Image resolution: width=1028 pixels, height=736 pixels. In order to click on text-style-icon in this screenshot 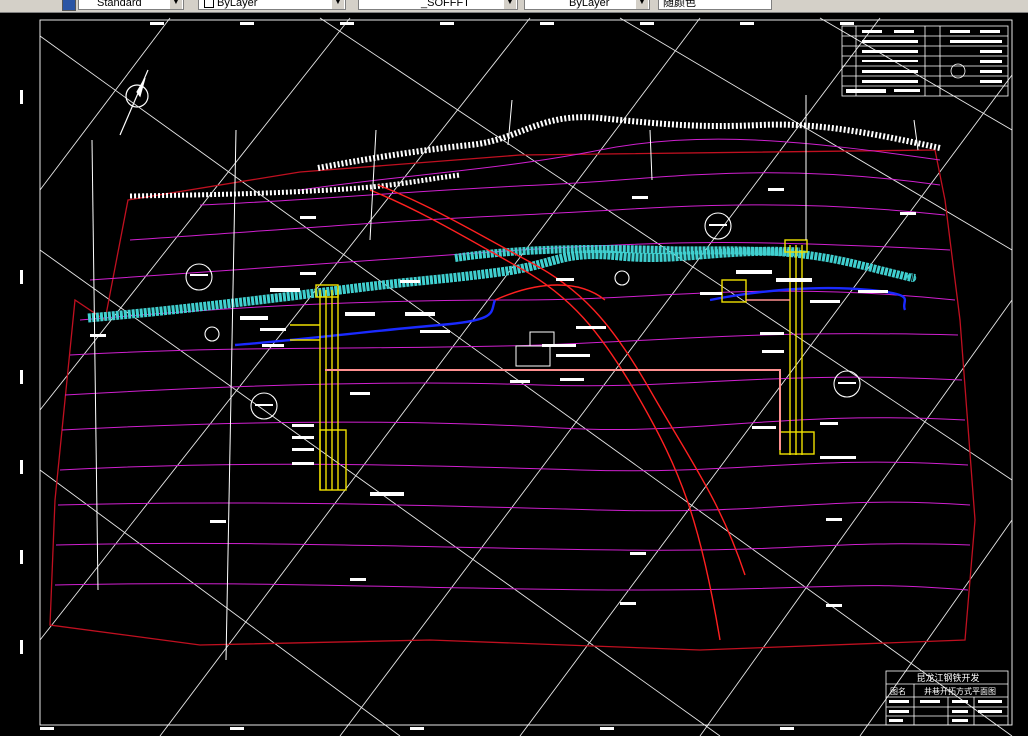, I will do `click(69, 5)`.